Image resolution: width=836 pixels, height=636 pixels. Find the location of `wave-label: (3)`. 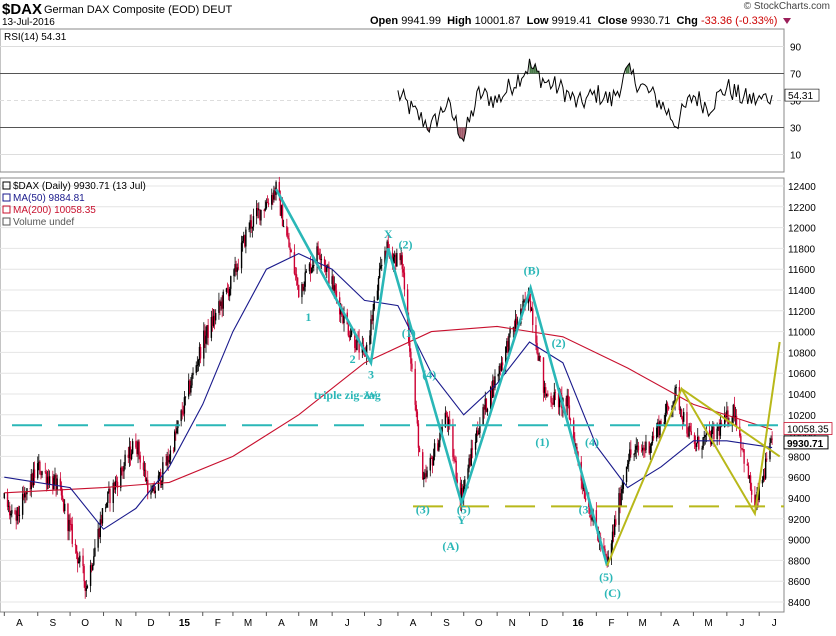

wave-label: (3) is located at coordinates (586, 510).